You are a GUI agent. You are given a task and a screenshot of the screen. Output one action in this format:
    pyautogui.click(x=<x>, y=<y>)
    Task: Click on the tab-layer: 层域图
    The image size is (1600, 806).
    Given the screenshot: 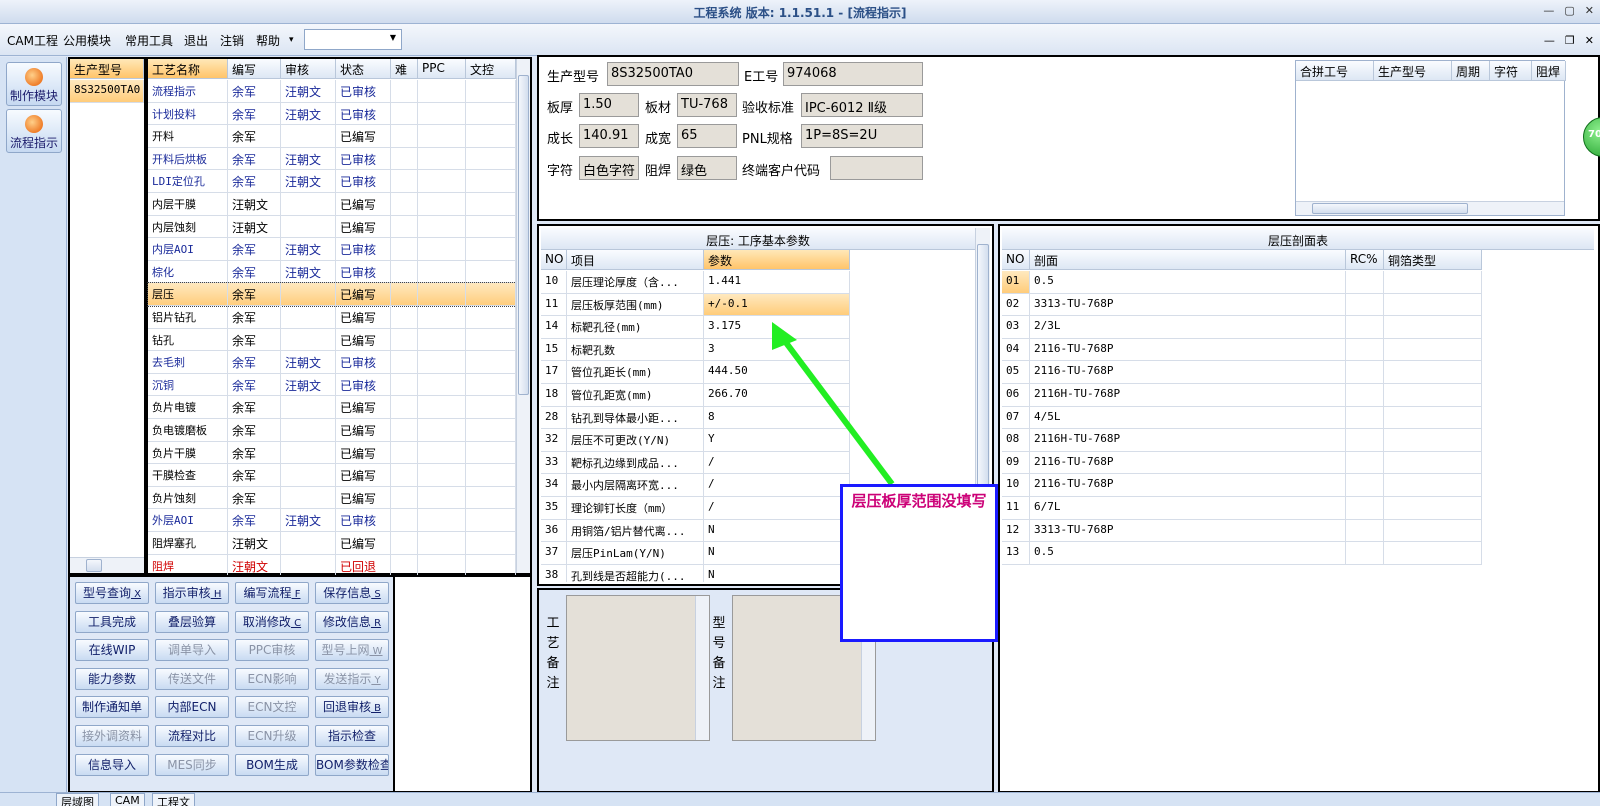 What is the action you would take?
    pyautogui.click(x=77, y=799)
    